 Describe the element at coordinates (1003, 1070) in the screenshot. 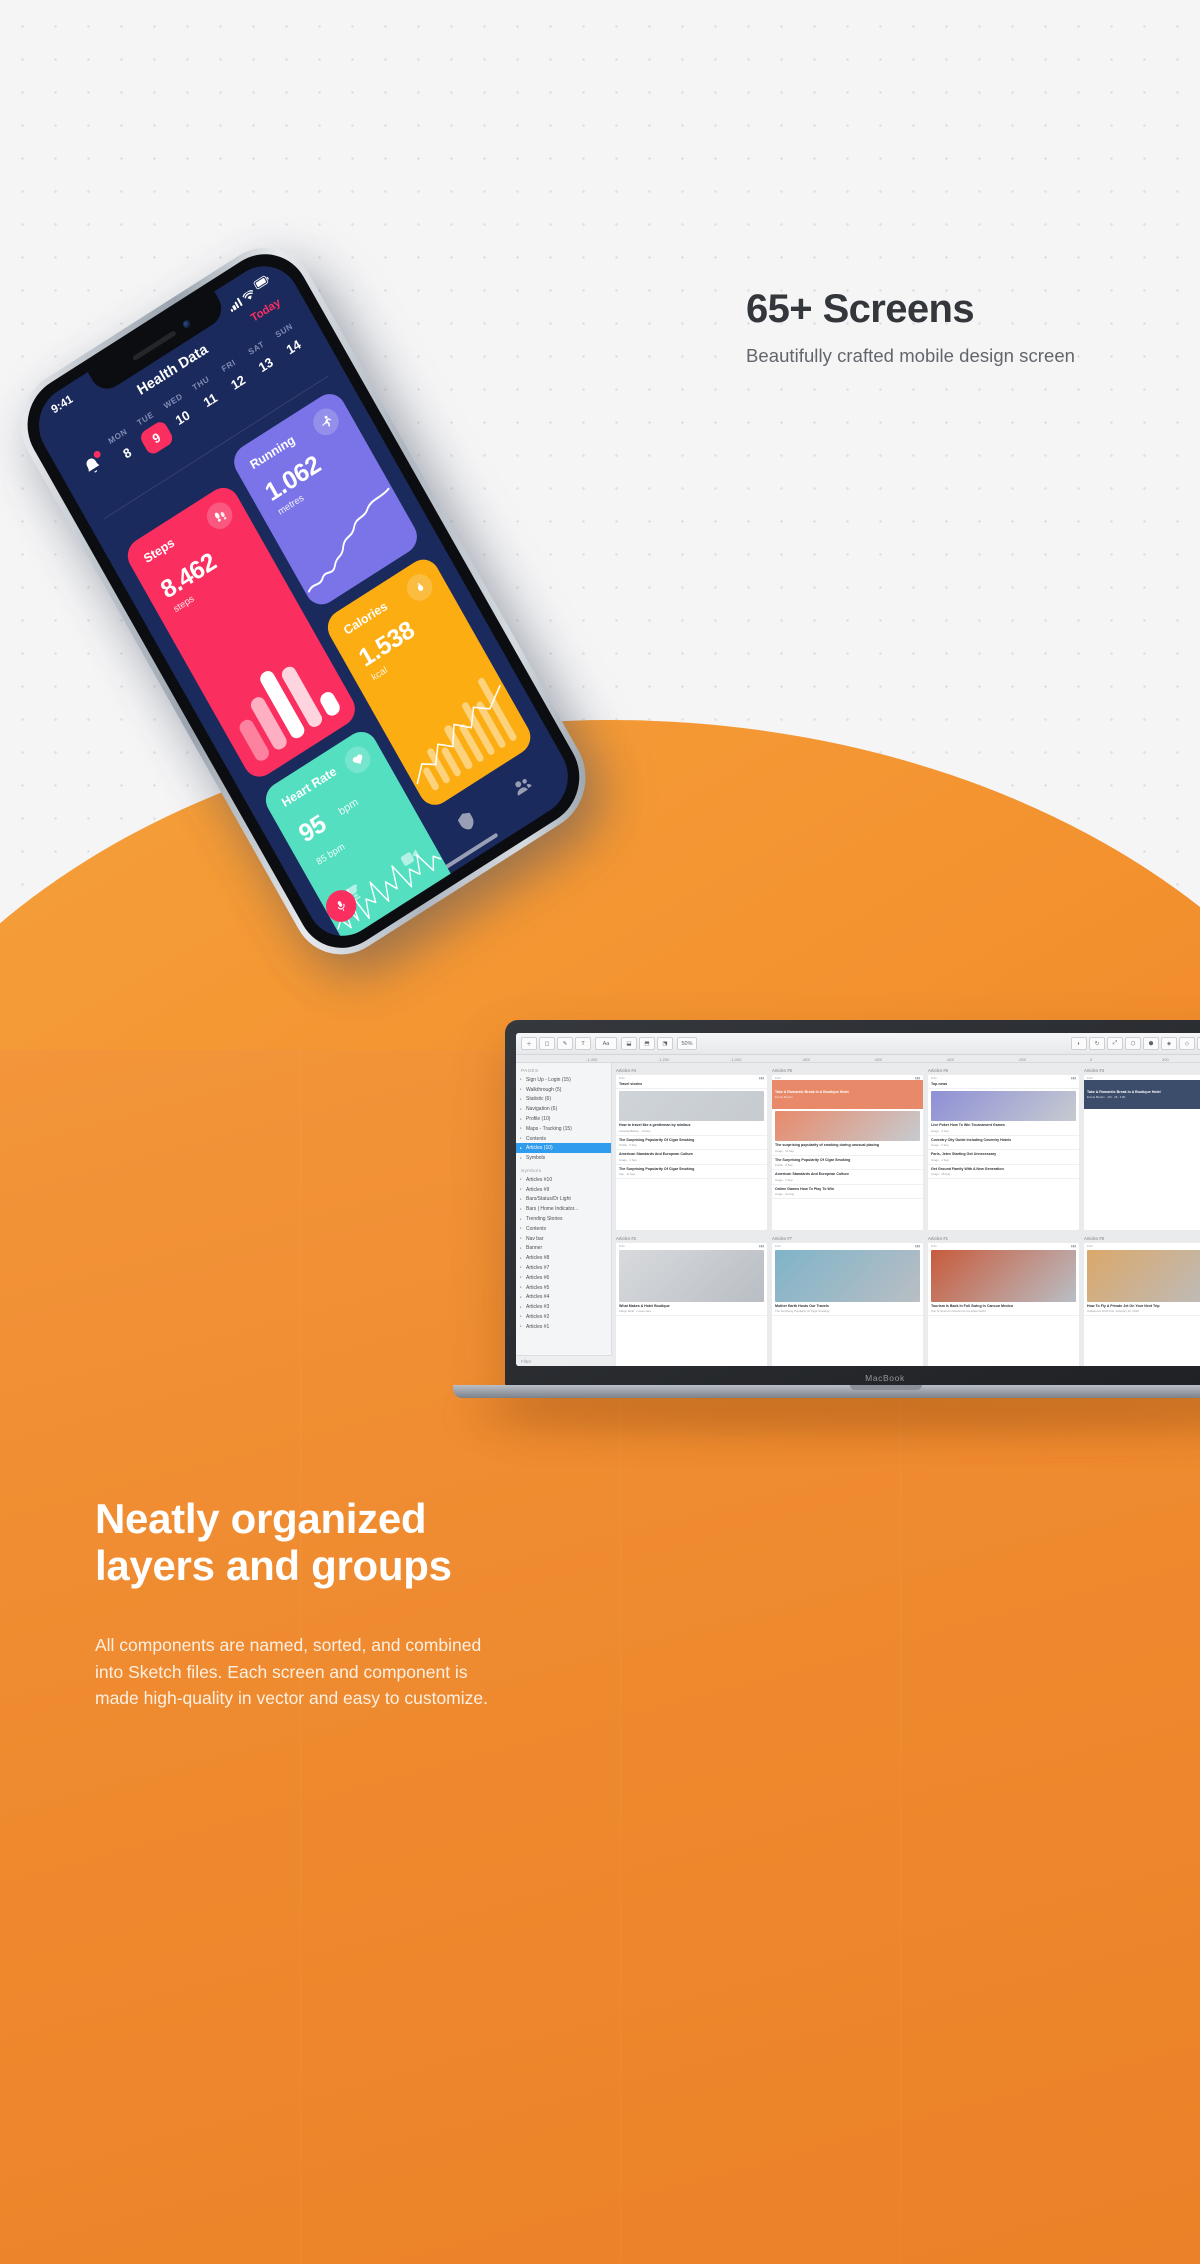

I see `artboard-label: Articles #6` at that location.